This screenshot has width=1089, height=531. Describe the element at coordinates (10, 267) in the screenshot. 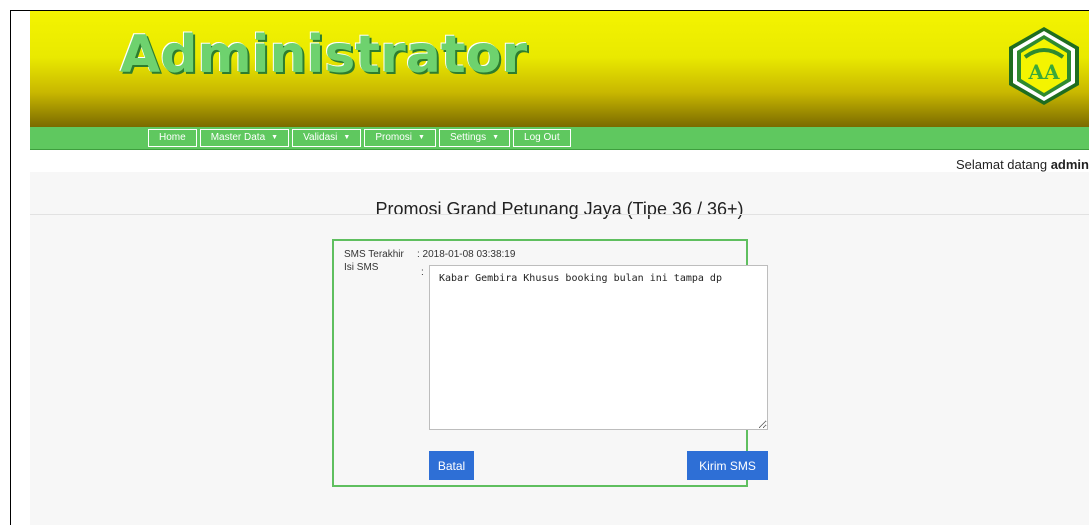

I see `frame-left-border` at that location.